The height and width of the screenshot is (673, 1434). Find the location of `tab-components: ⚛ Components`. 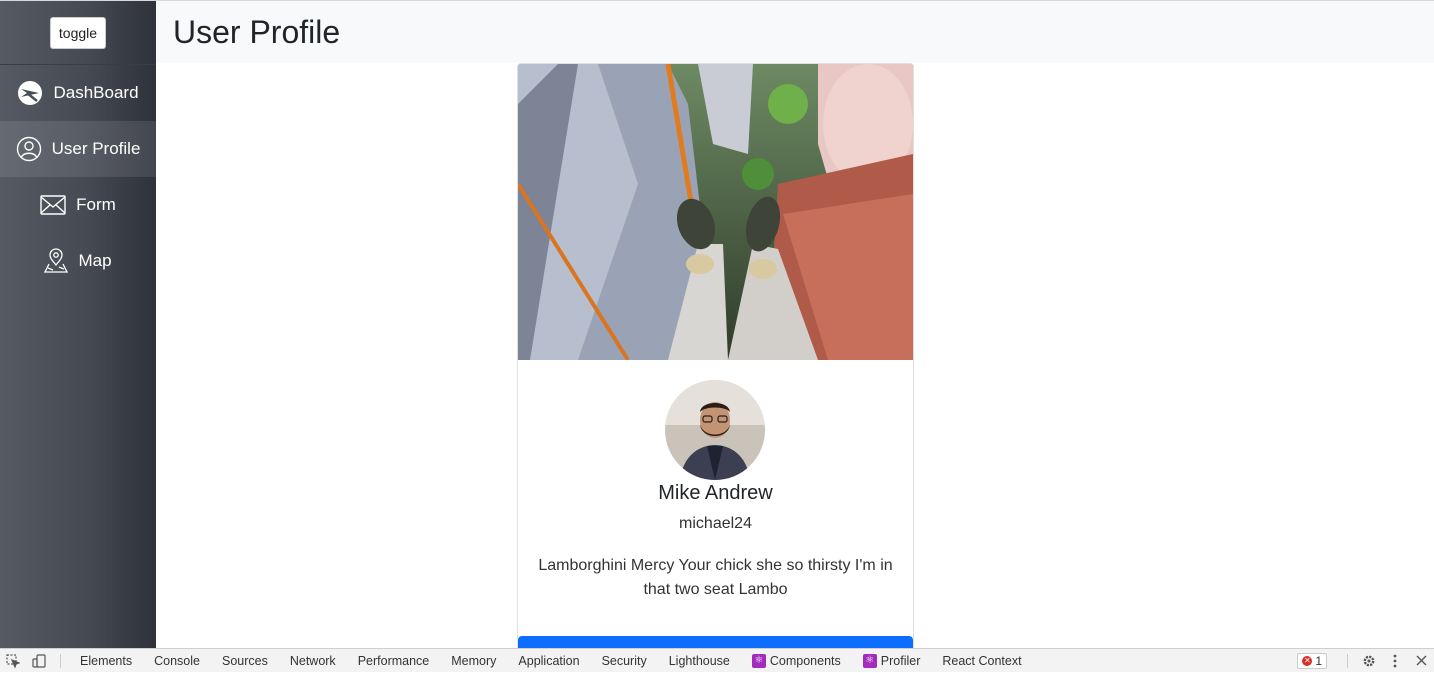

tab-components: ⚛ Components is located at coordinates (796, 660).